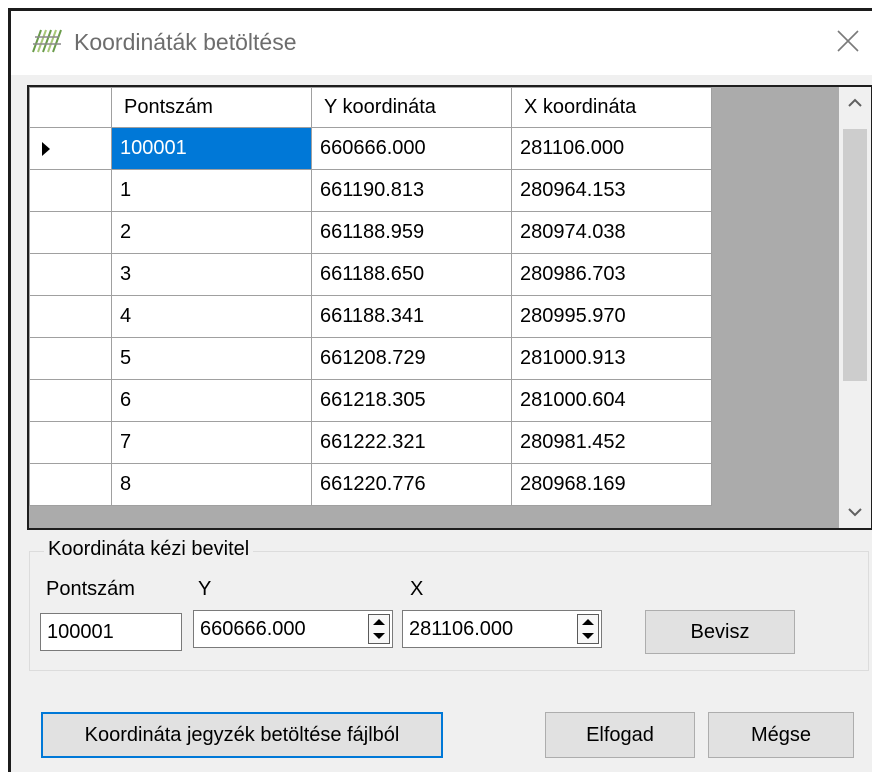 Image resolution: width=872 pixels, height=772 pixels. I want to click on scroll-down-button, so click(855, 512).